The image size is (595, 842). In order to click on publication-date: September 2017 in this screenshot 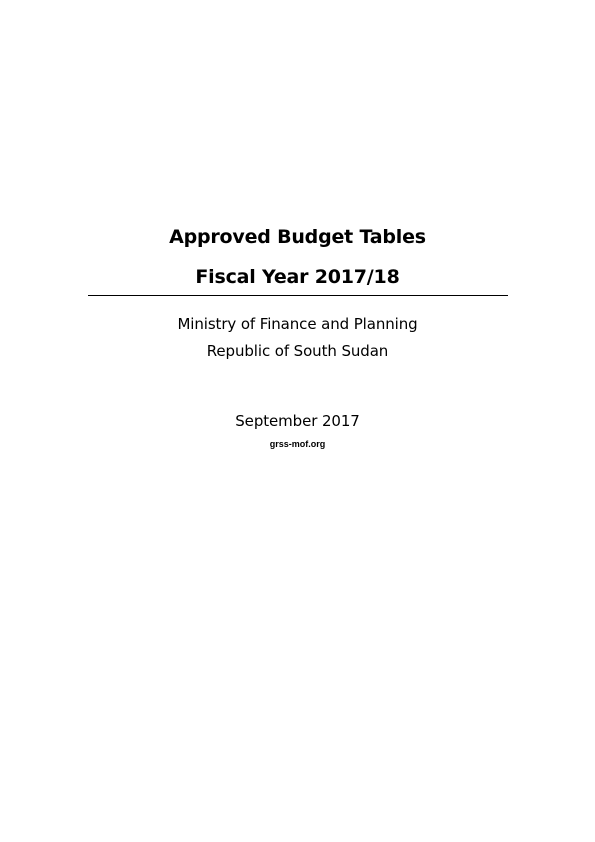, I will do `click(297, 421)`.